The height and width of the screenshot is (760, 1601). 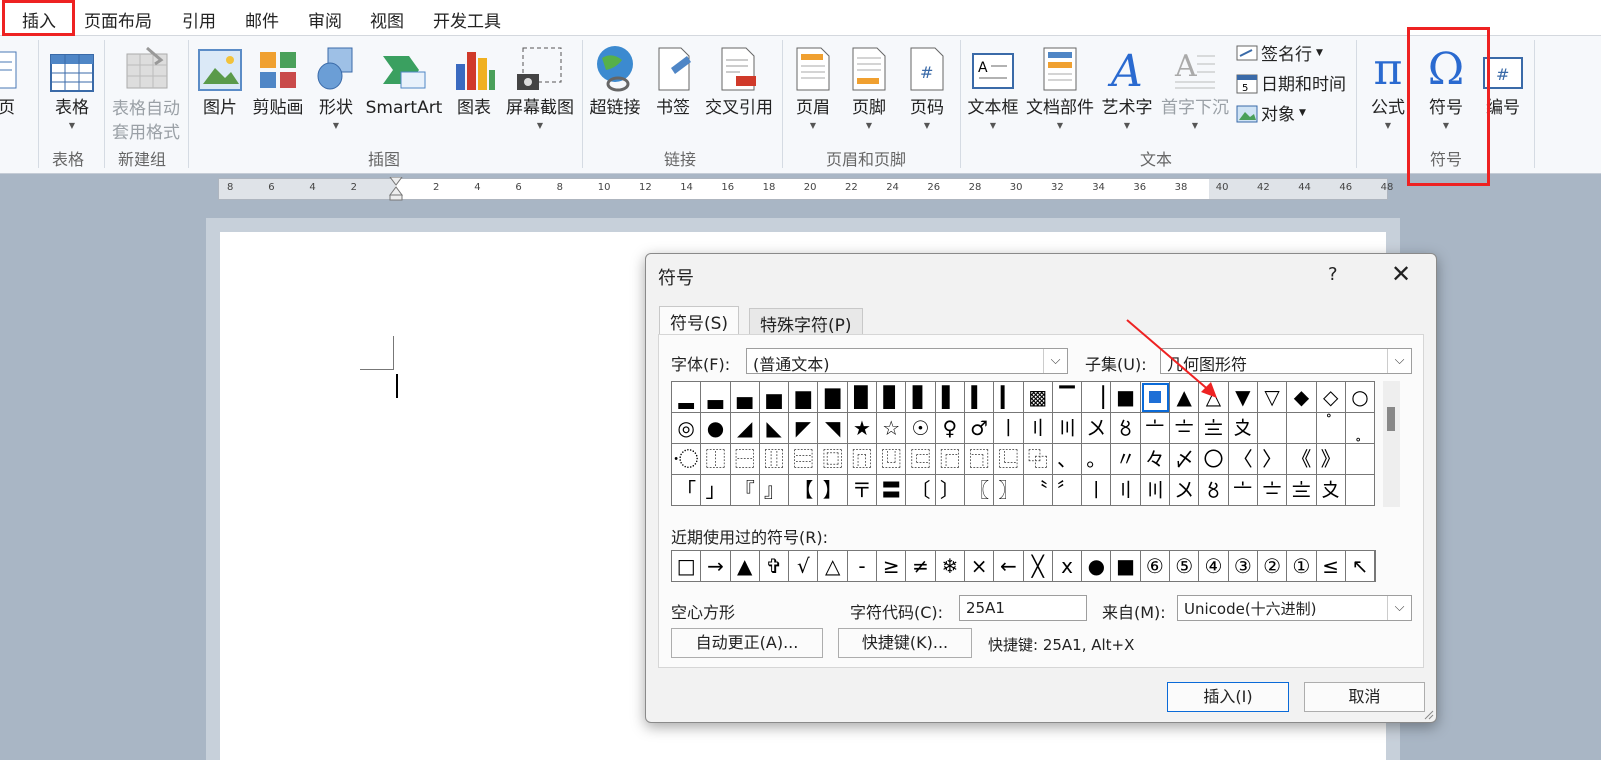 I want to click on symbol-cell: 〮, so click(x=687, y=459).